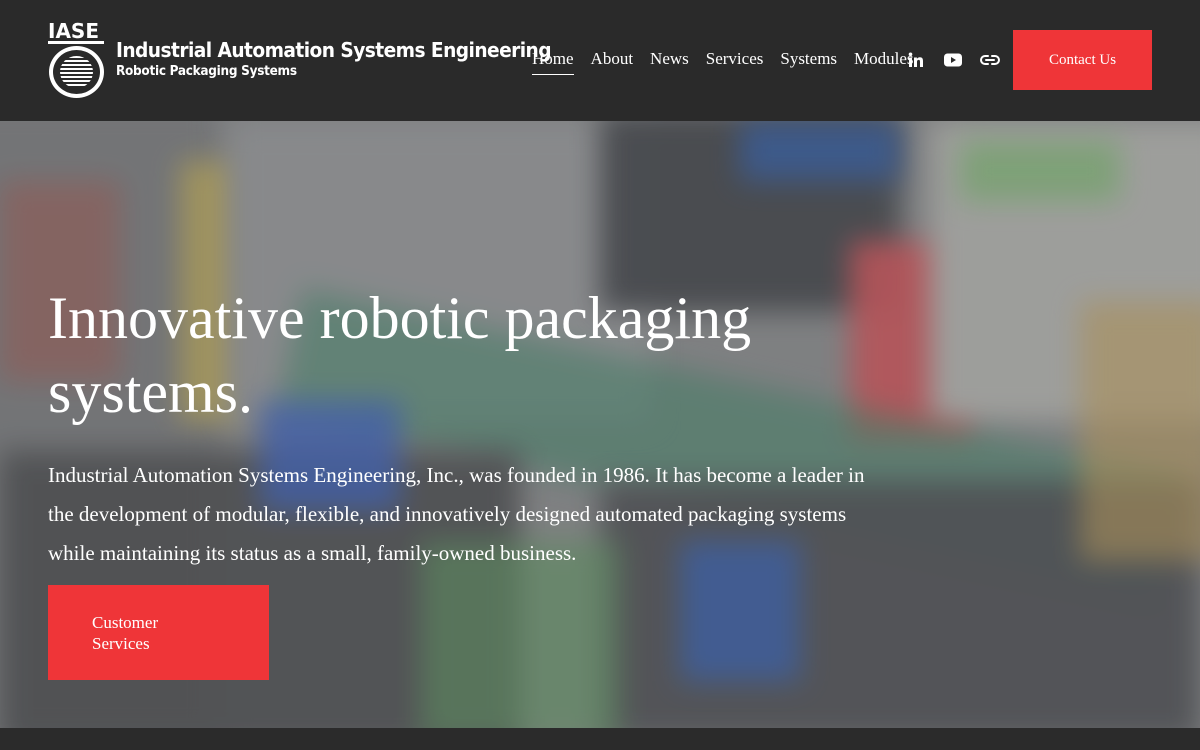  Describe the element at coordinates (916, 60) in the screenshot. I see `linkedin-icon` at that location.